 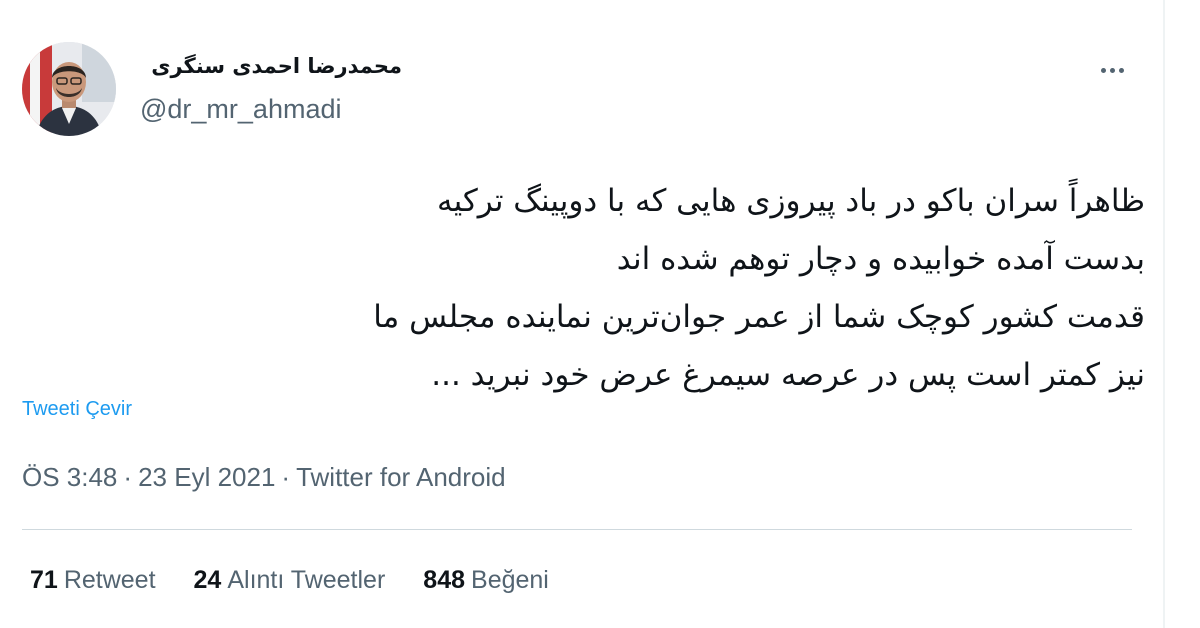 I want to click on divider, so click(x=577, y=529).